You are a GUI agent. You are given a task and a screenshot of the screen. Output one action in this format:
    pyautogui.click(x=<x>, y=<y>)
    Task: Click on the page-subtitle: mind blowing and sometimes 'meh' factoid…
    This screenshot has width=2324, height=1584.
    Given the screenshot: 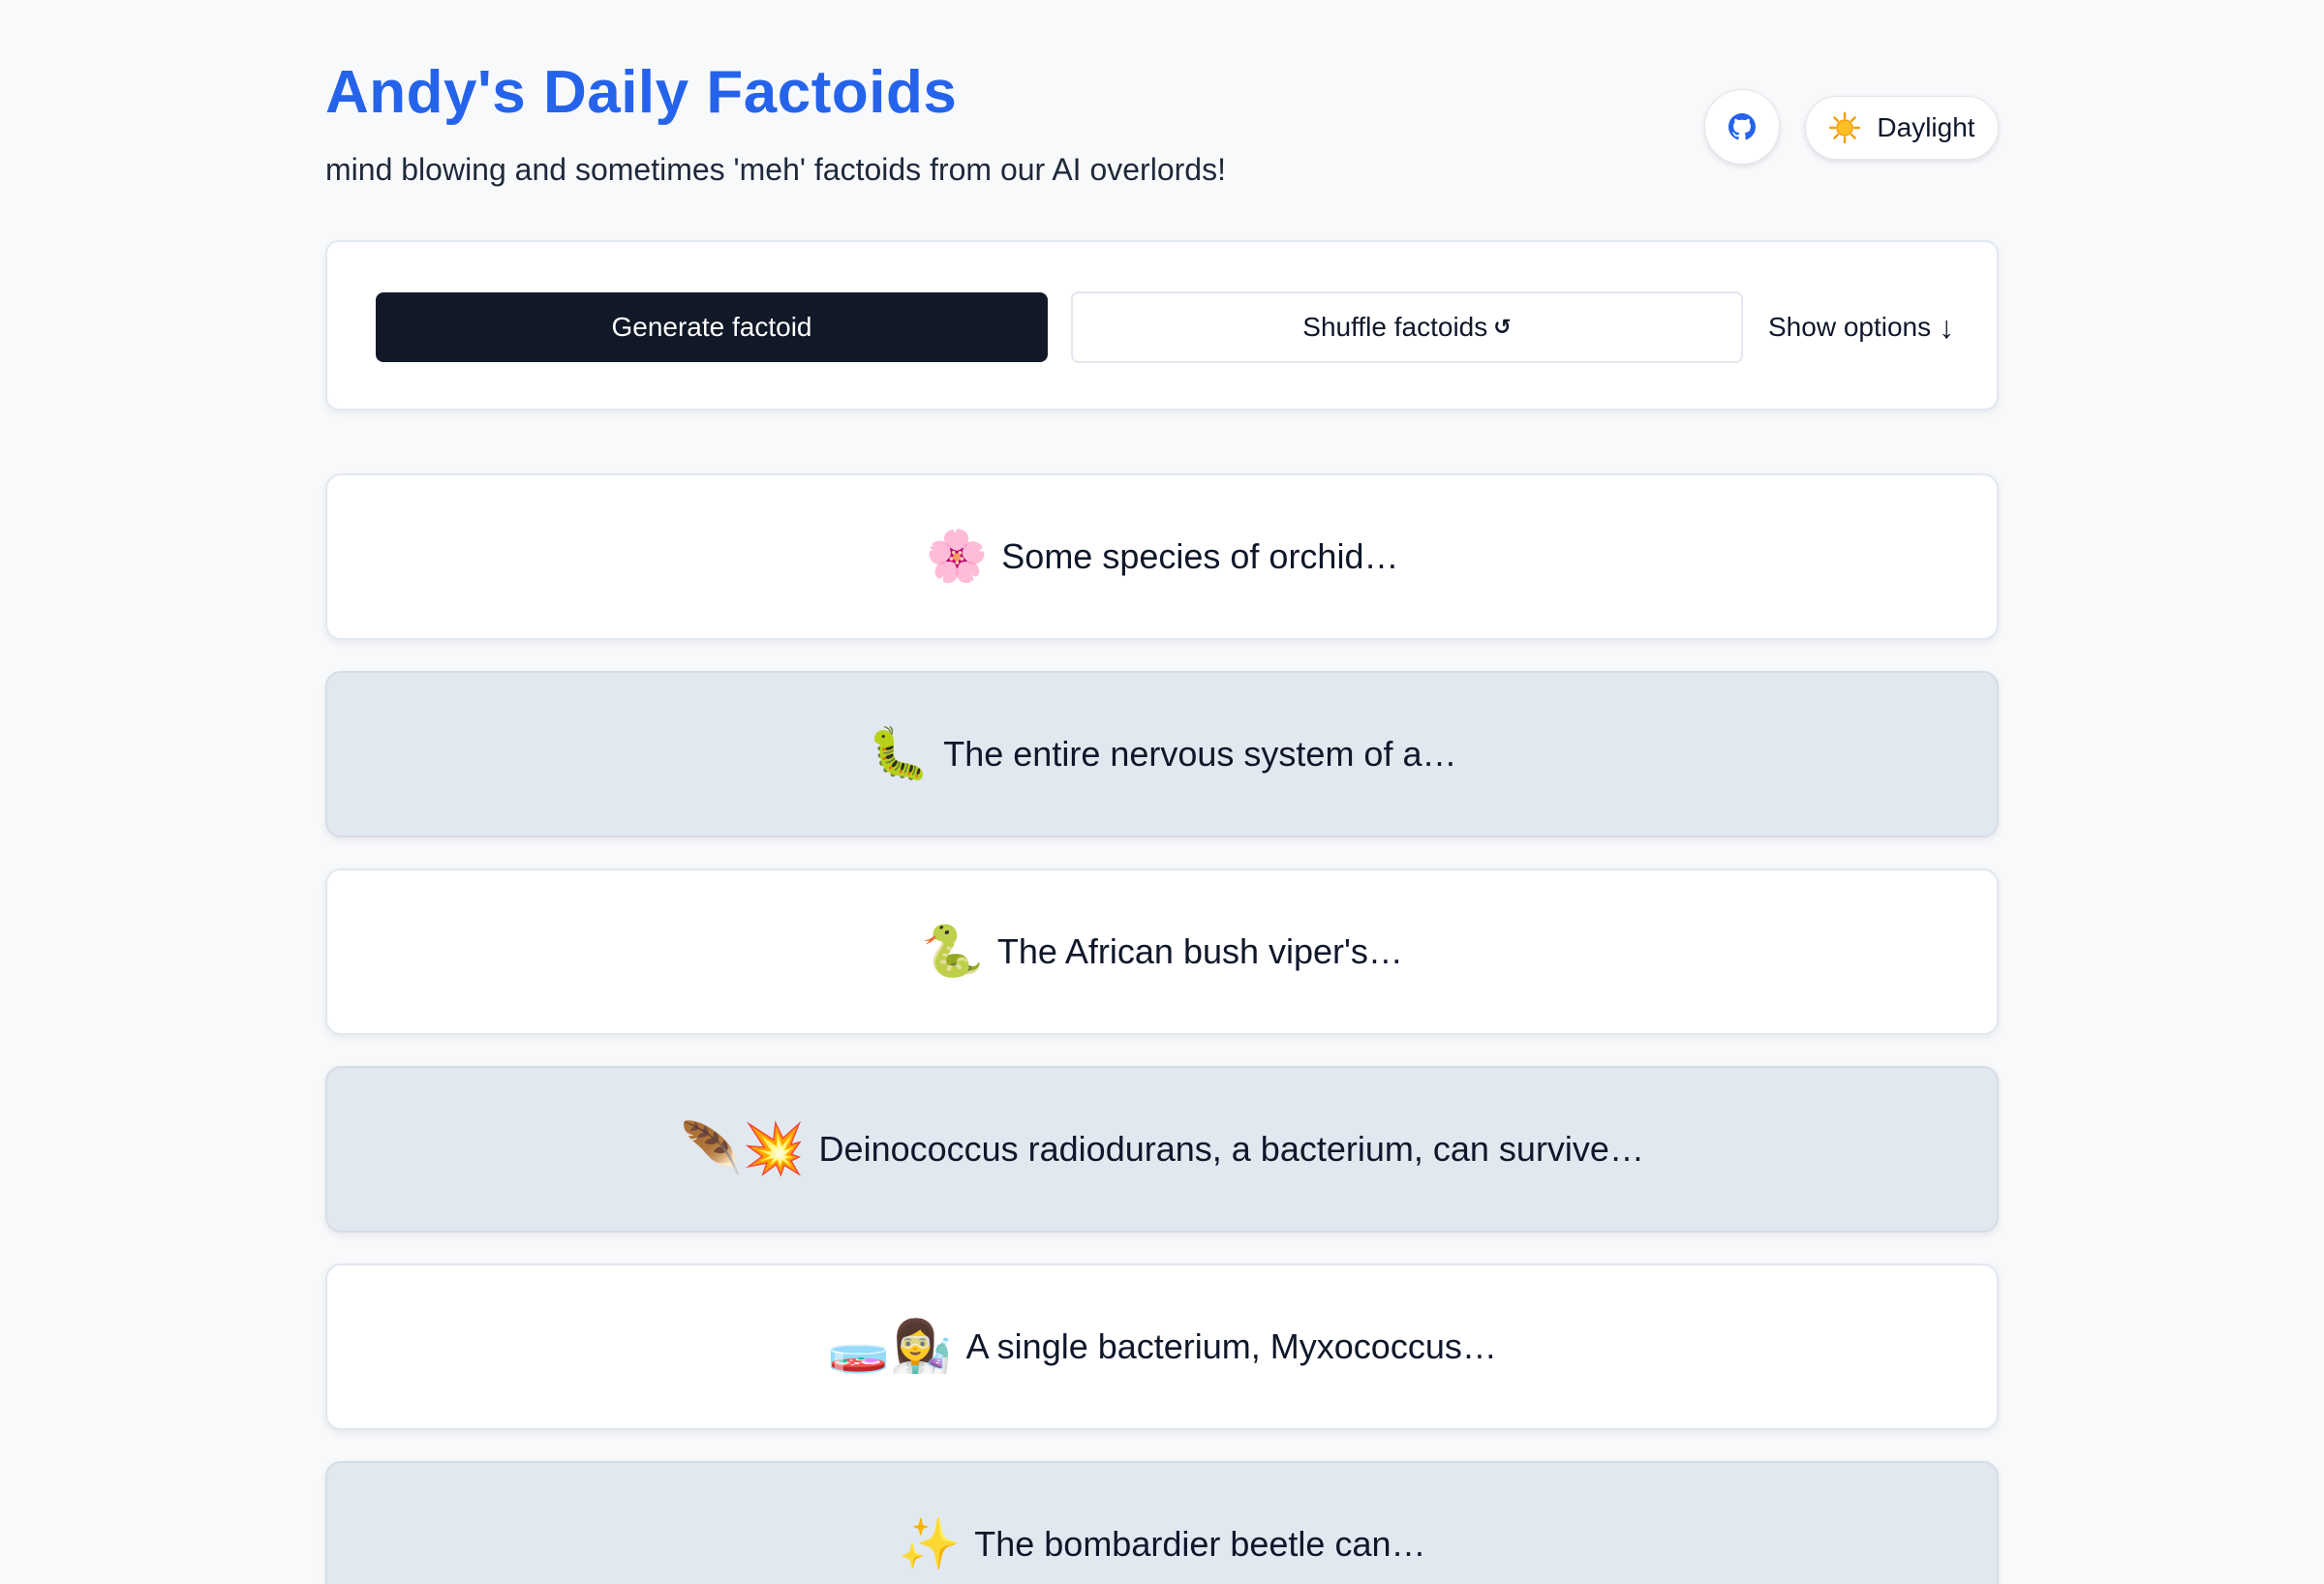 What is the action you would take?
    pyautogui.click(x=775, y=169)
    